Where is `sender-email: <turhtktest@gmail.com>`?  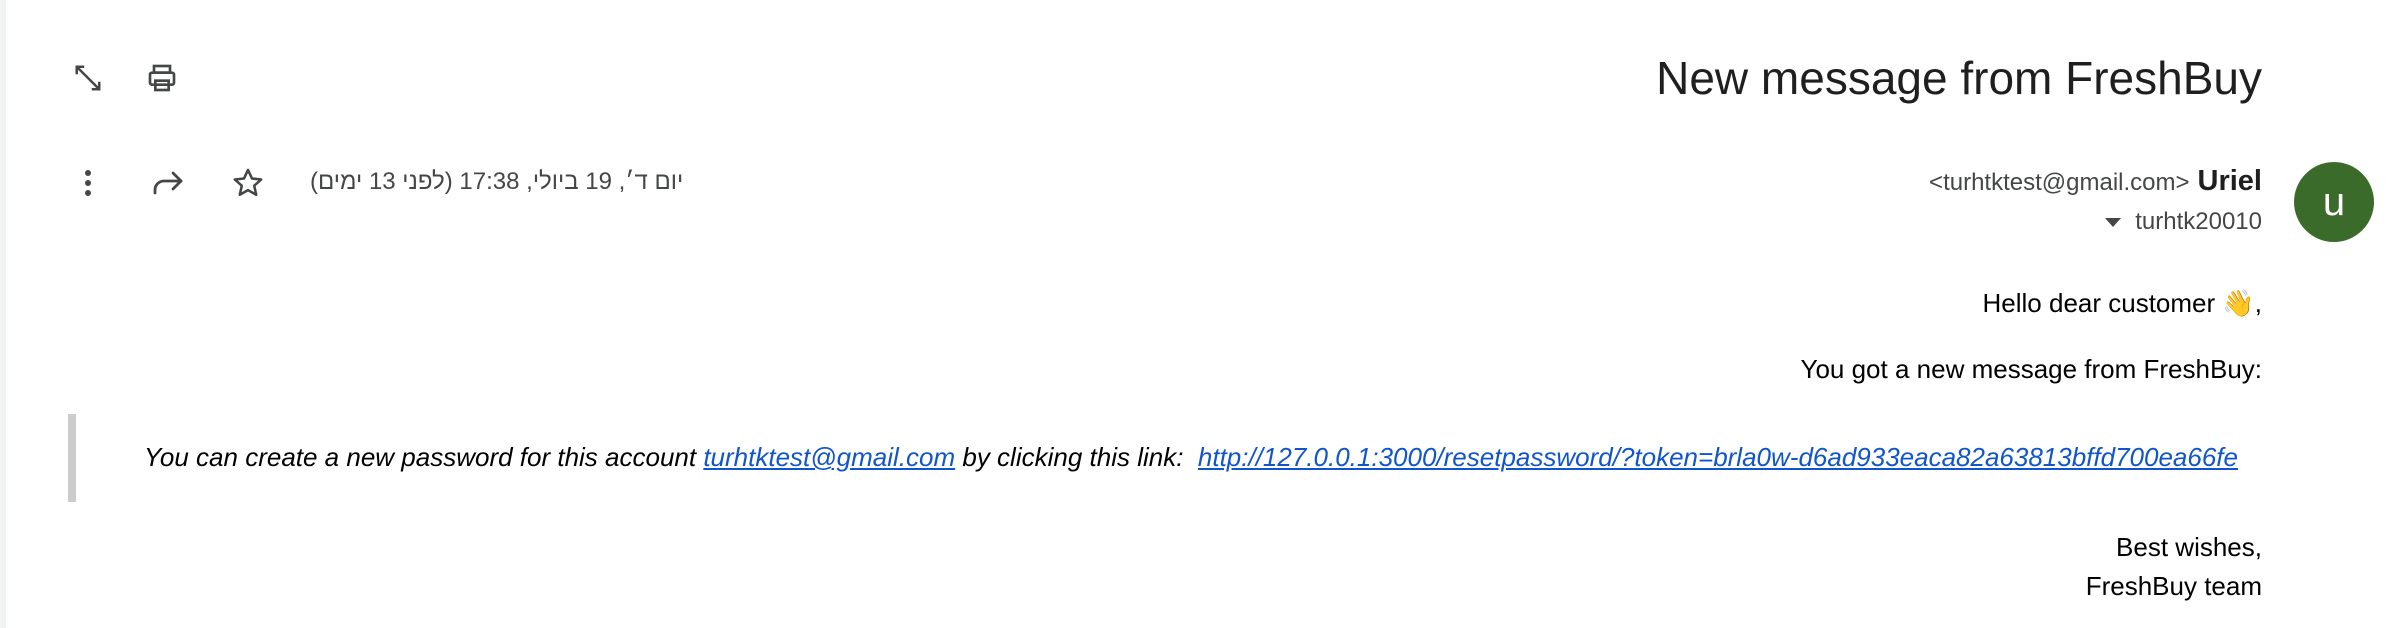 sender-email: <turhtktest@gmail.com> is located at coordinates (2059, 182).